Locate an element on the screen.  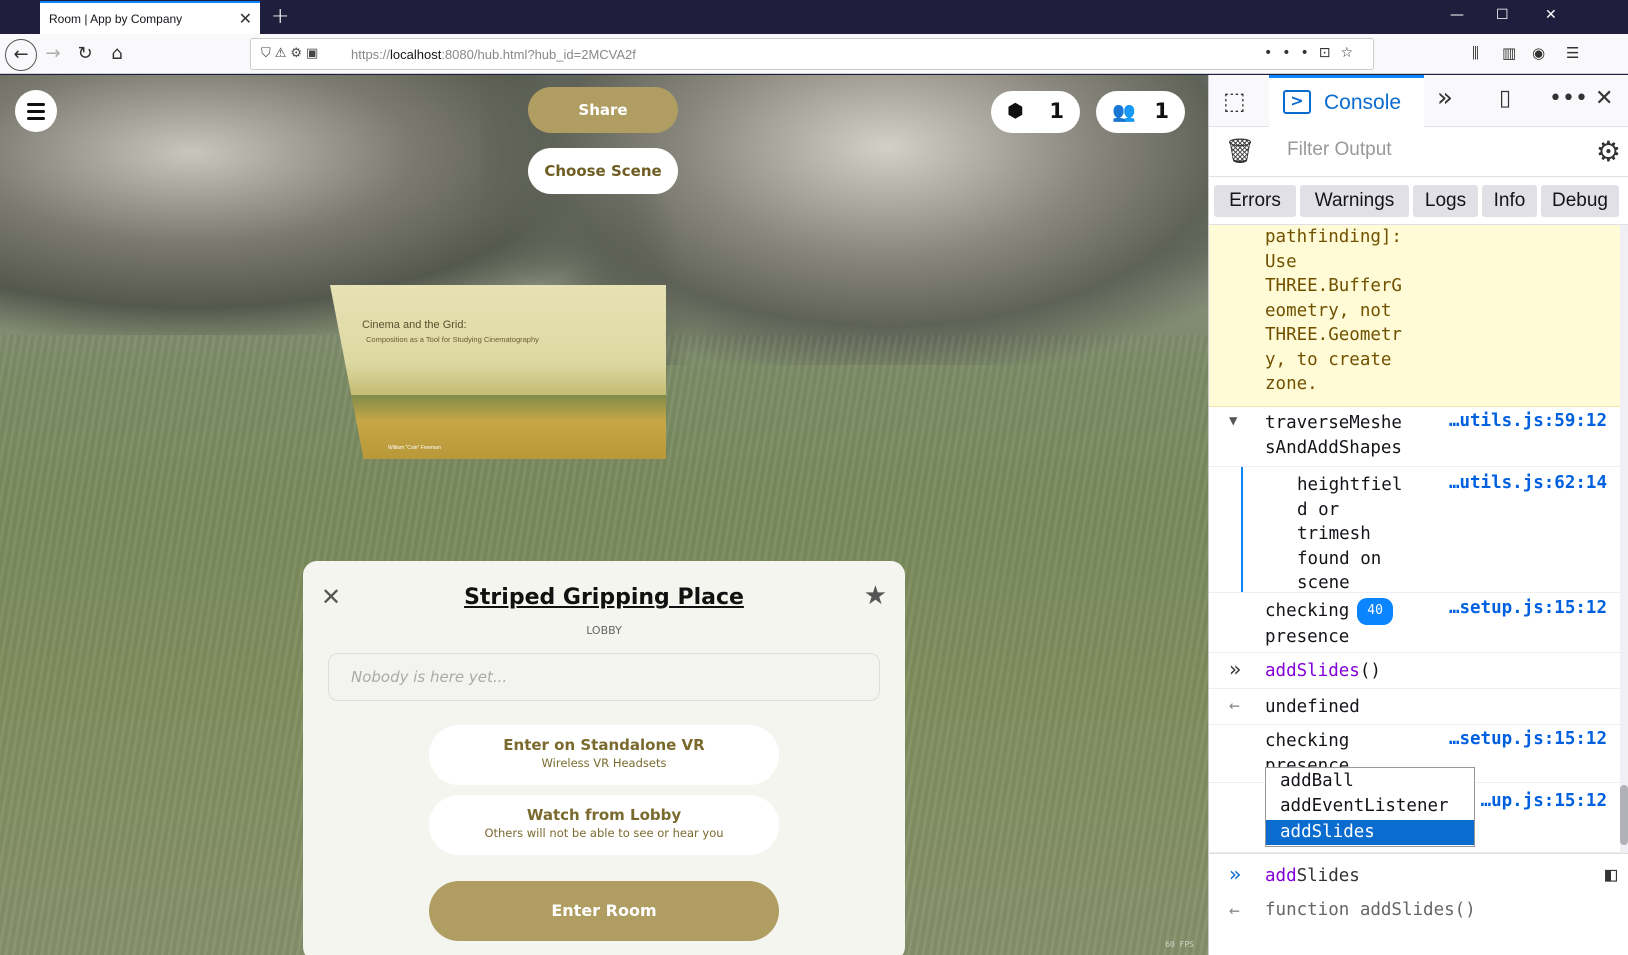
autocomplete-item-selected: addSlides is located at coordinates (1370, 832).